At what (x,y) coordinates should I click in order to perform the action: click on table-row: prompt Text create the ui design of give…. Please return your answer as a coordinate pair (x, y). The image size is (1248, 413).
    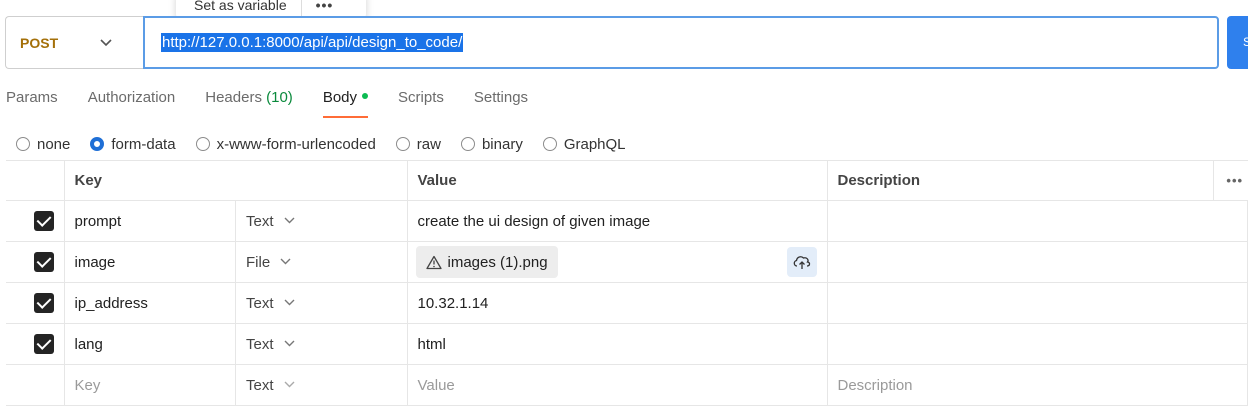
    Looking at the image, I should click on (627, 221).